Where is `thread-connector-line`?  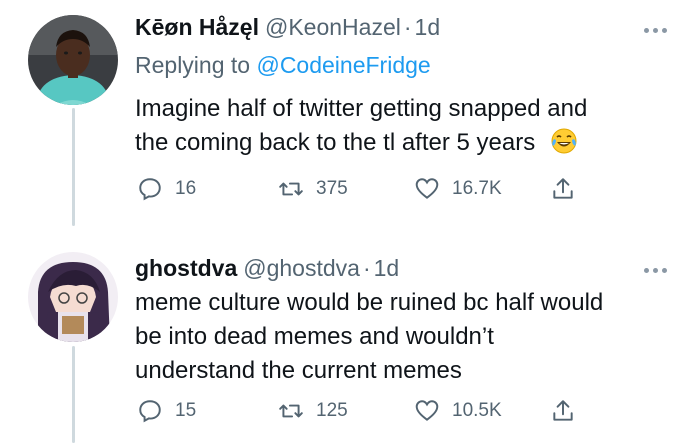 thread-connector-line is located at coordinates (73, 167).